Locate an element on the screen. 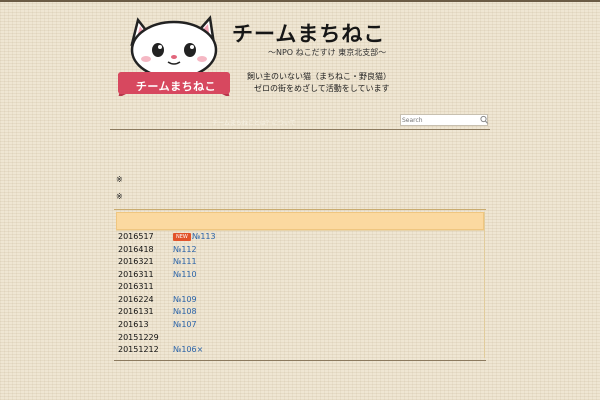  news-link: №113 is located at coordinates (204, 236).